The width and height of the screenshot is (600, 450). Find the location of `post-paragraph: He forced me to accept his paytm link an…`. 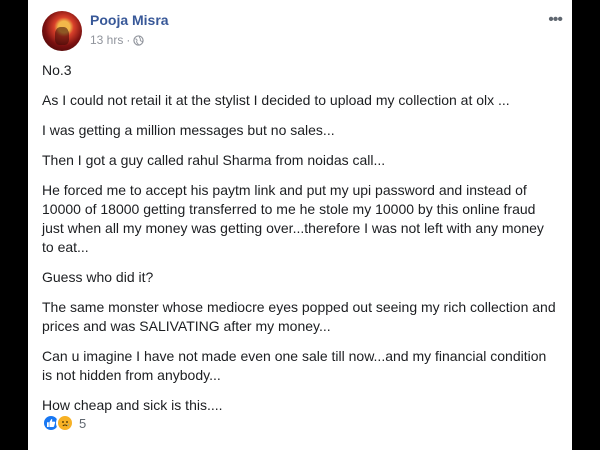

post-paragraph: He forced me to accept his paytm link an… is located at coordinates (293, 218).